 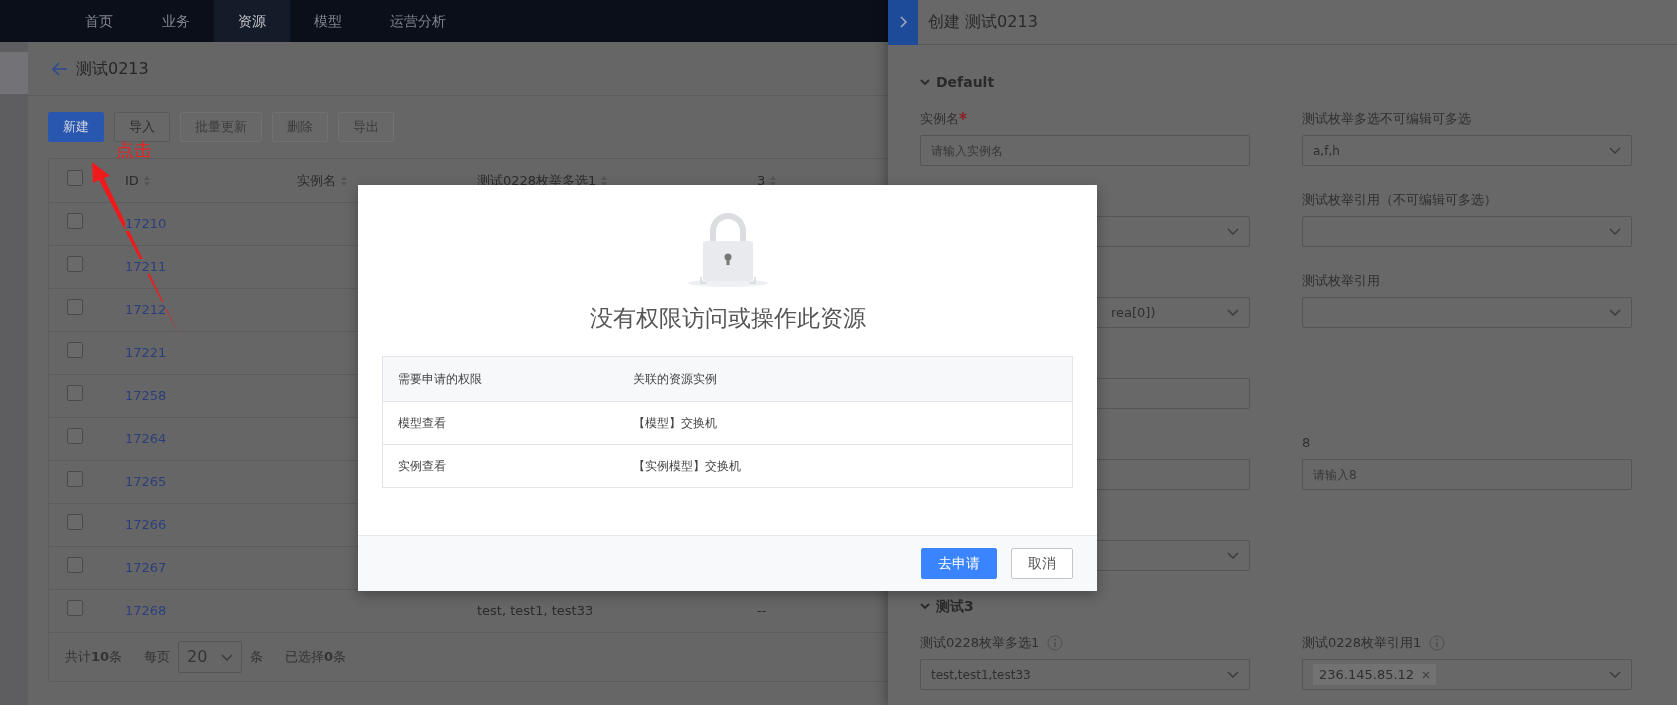 I want to click on nav-tab: 模型, so click(x=328, y=21).